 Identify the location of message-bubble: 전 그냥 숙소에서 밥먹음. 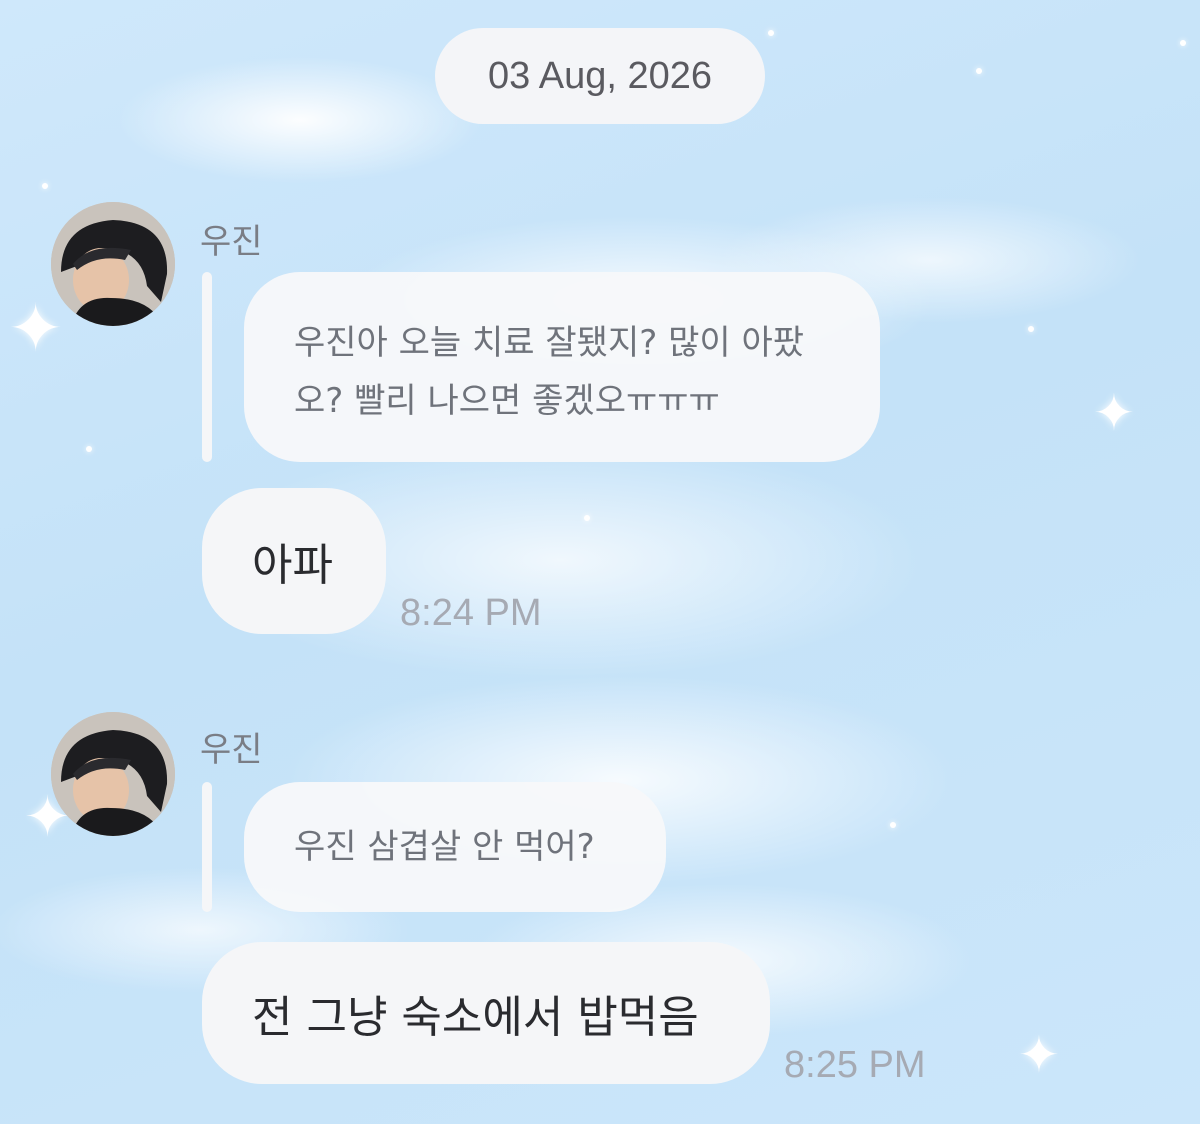
(486, 1013).